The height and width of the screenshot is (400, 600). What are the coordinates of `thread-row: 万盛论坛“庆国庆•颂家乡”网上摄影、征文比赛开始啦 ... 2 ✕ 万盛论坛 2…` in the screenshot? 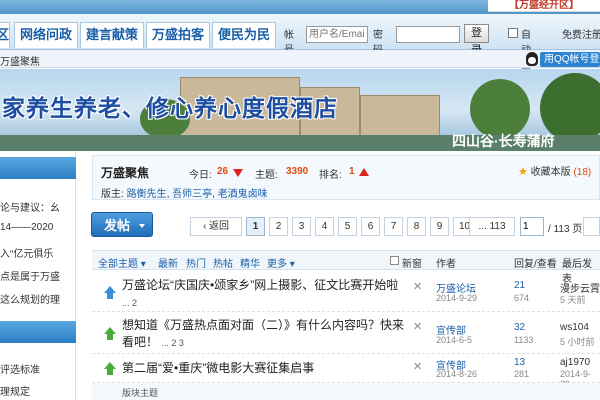 It's located at (346, 292).